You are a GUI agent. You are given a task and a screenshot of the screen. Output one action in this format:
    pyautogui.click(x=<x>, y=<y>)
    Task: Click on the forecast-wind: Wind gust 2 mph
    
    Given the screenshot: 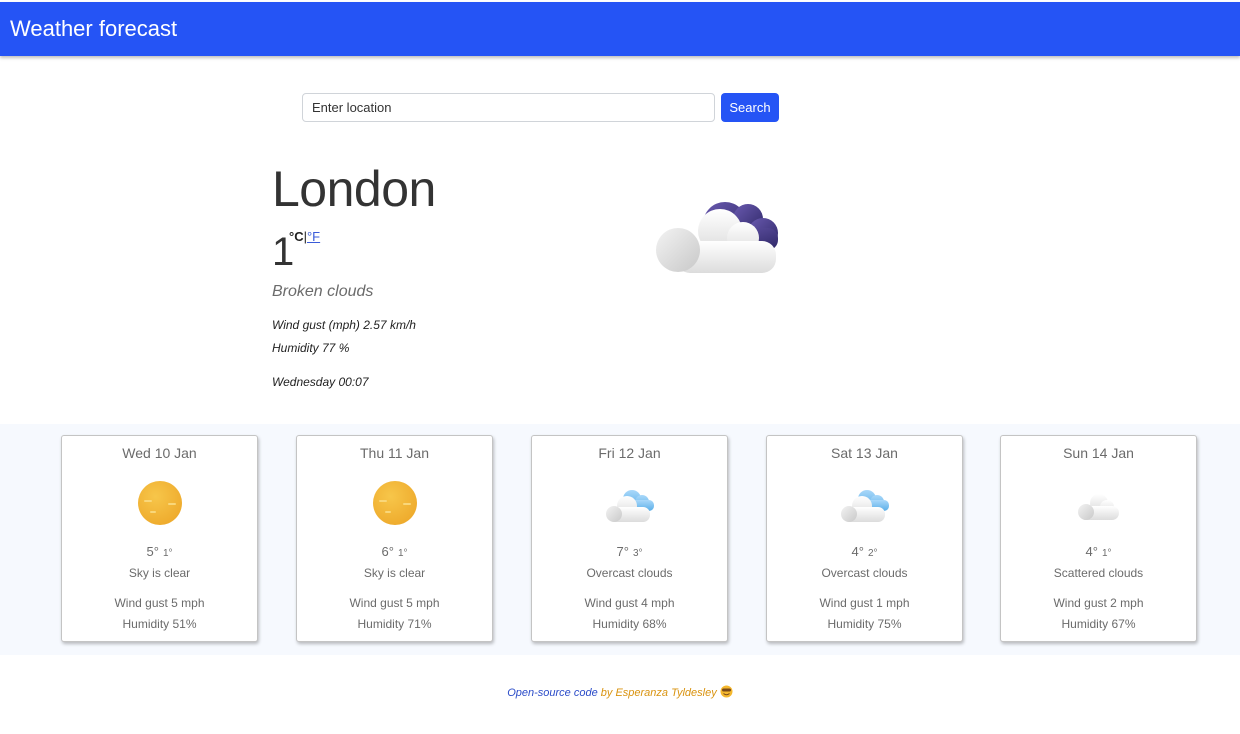 What is the action you would take?
    pyautogui.click(x=1098, y=603)
    